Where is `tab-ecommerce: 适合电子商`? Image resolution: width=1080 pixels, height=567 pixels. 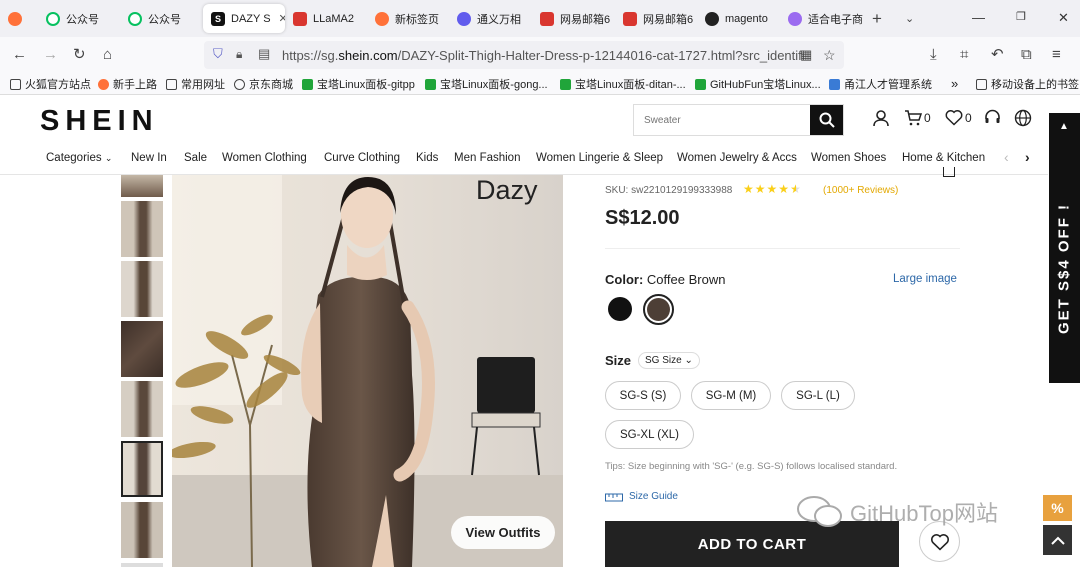 tab-ecommerce: 适合电子商 is located at coordinates (825, 18).